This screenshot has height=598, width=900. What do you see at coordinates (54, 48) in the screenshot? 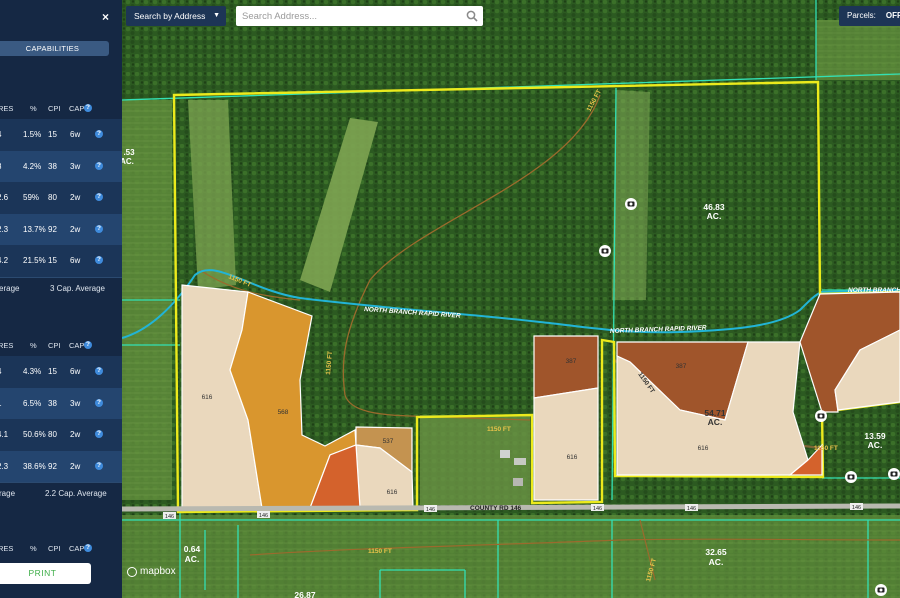
I see `capabilities-button: CAPABILITIES` at bounding box center [54, 48].